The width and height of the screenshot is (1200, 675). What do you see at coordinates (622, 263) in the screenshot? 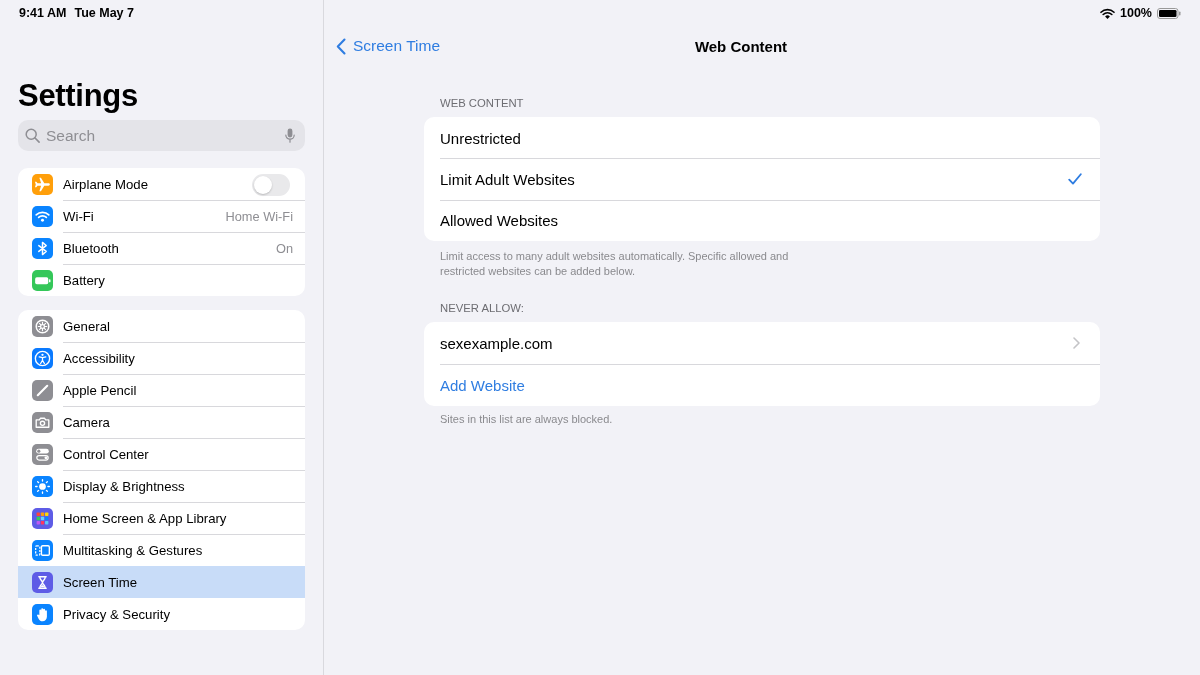
I see `section-footer: Limit access to many adult websites automatically. Specific allowed and restricted websites can be added below.` at bounding box center [622, 263].